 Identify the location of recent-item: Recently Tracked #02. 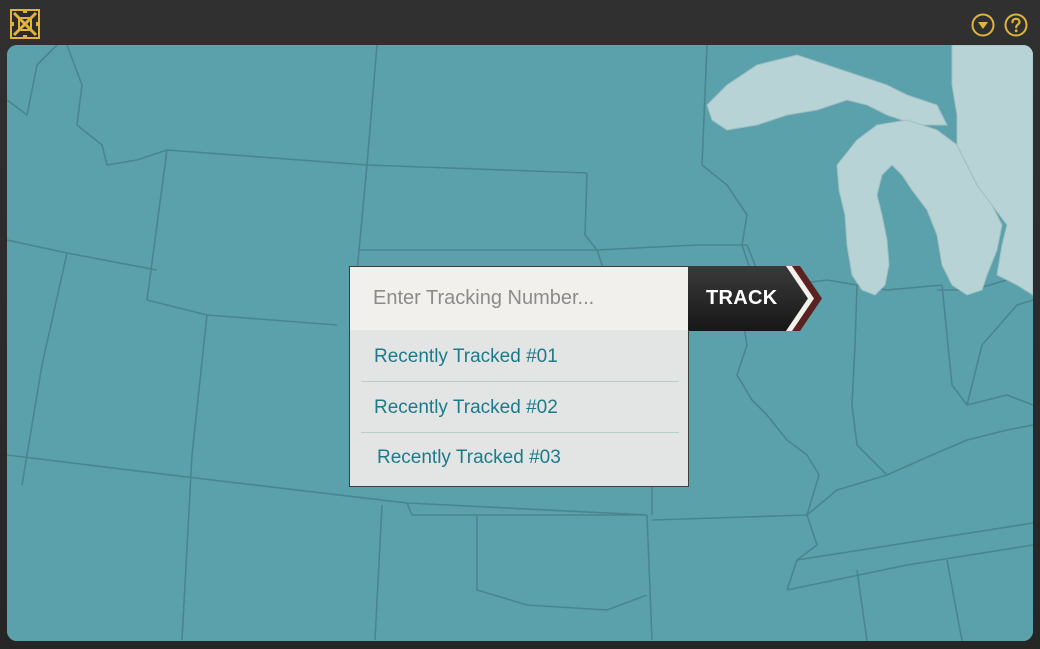
(520, 408).